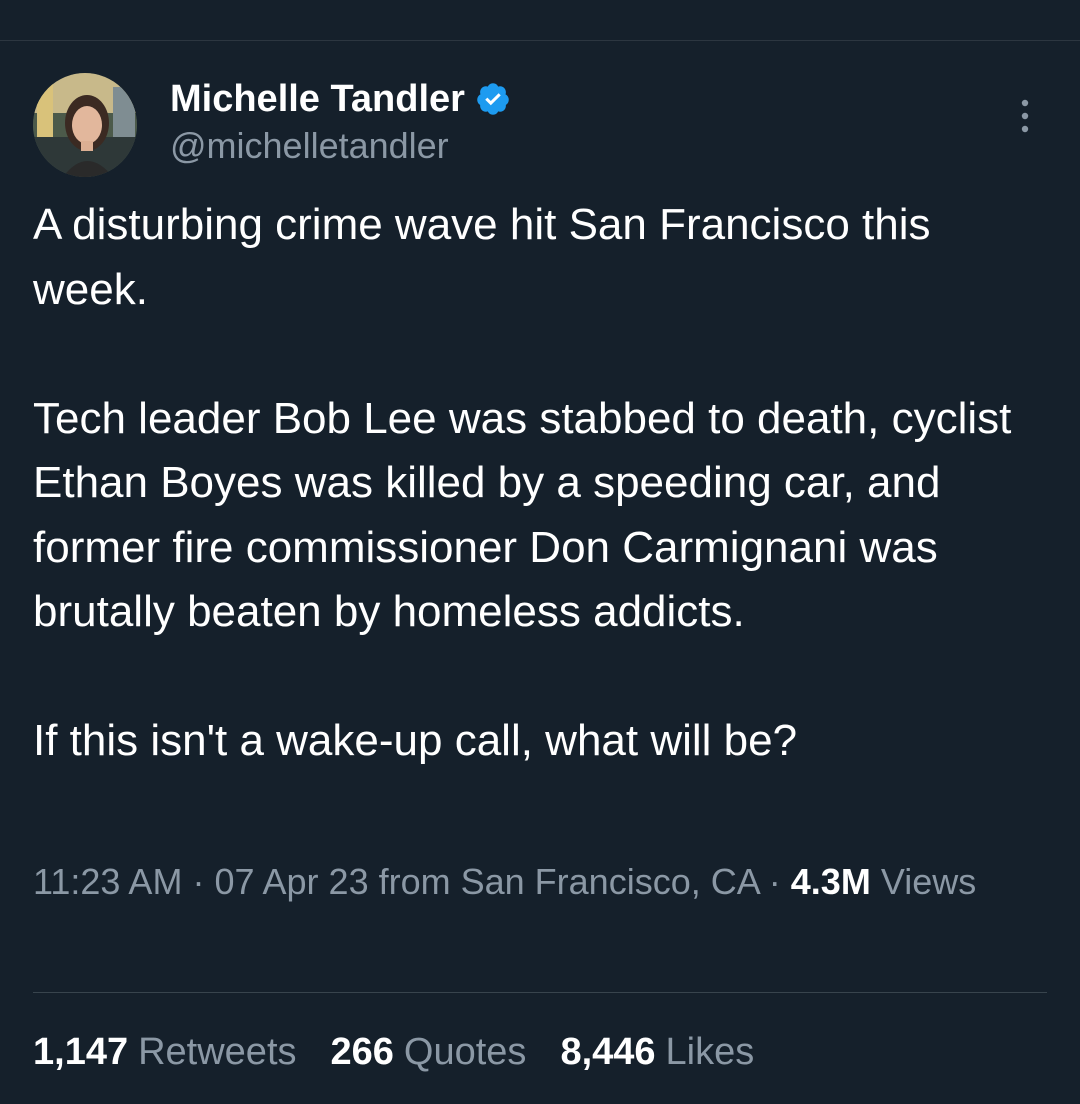 This screenshot has height=1104, width=1080. Describe the element at coordinates (568, 881) in the screenshot. I see `tweet-location: from San Francisco, CA` at that location.